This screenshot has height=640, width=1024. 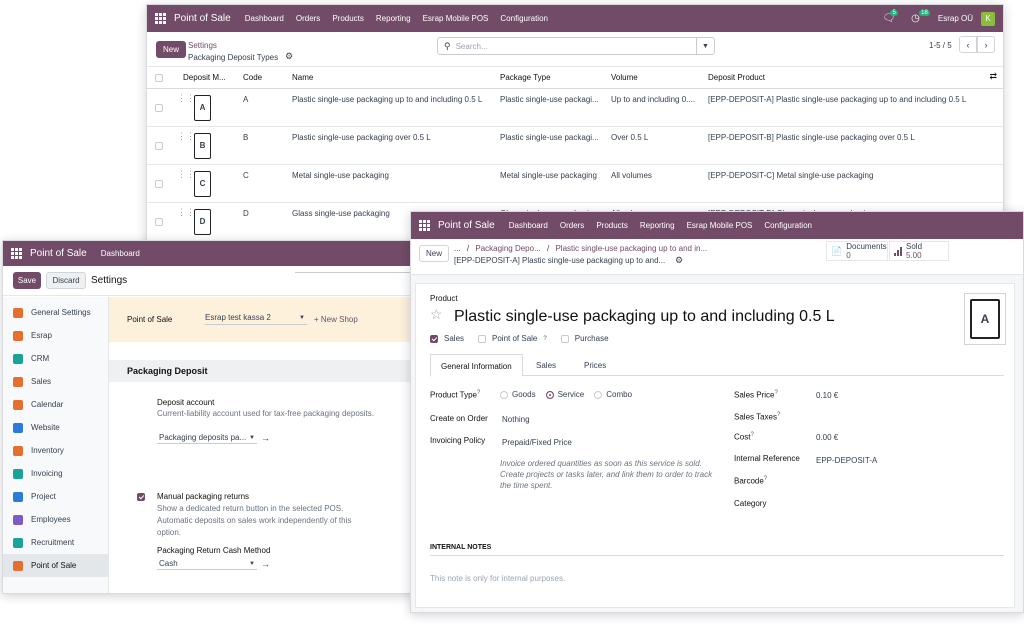 What do you see at coordinates (434, 338) in the screenshot?
I see `sales-checkbox` at bounding box center [434, 338].